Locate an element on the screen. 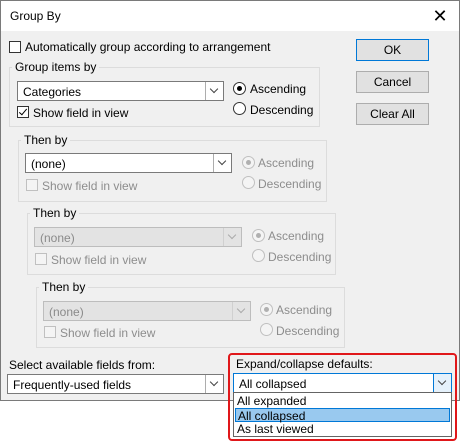 Image resolution: width=460 pixels, height=444 pixels. then-by-3-ascending-label: Ascending is located at coordinates (304, 310).